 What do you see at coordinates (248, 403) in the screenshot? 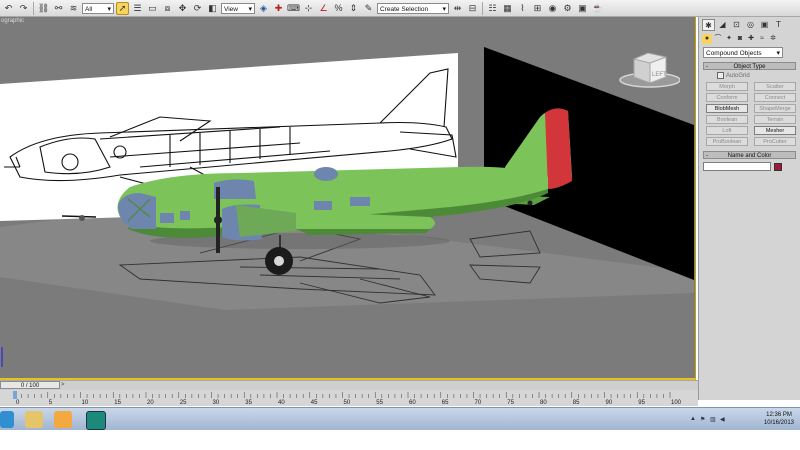
I see `track-tick-label: 35` at bounding box center [248, 403].